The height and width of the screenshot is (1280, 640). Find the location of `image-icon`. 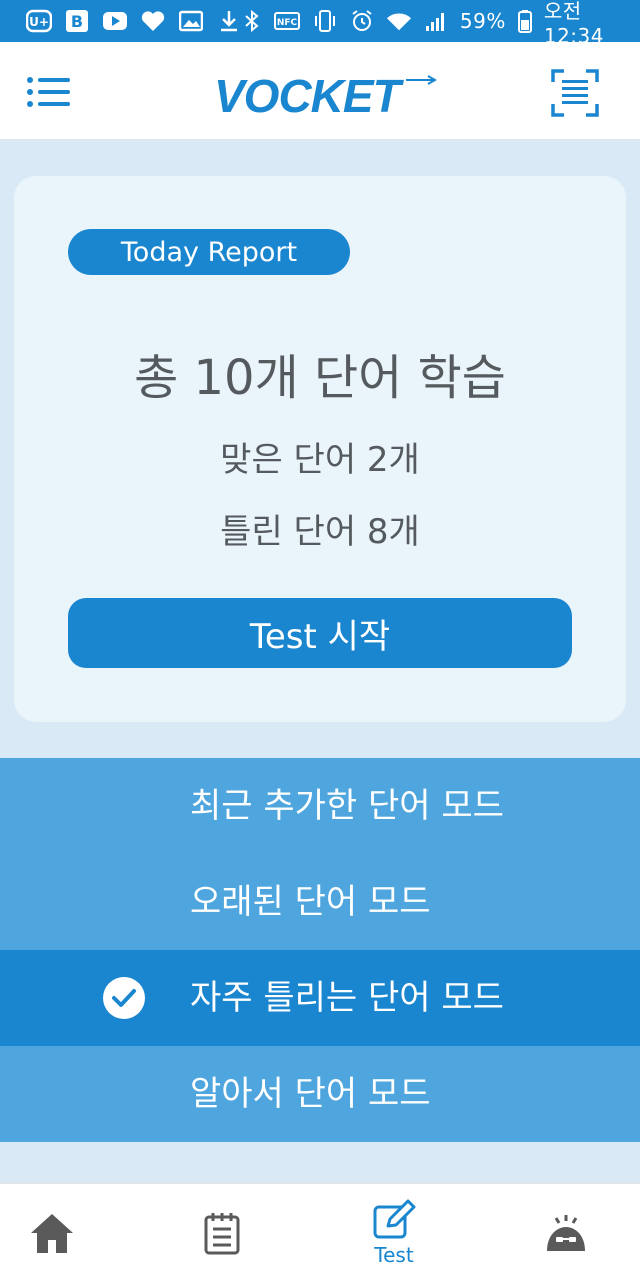

image-icon is located at coordinates (191, 21).